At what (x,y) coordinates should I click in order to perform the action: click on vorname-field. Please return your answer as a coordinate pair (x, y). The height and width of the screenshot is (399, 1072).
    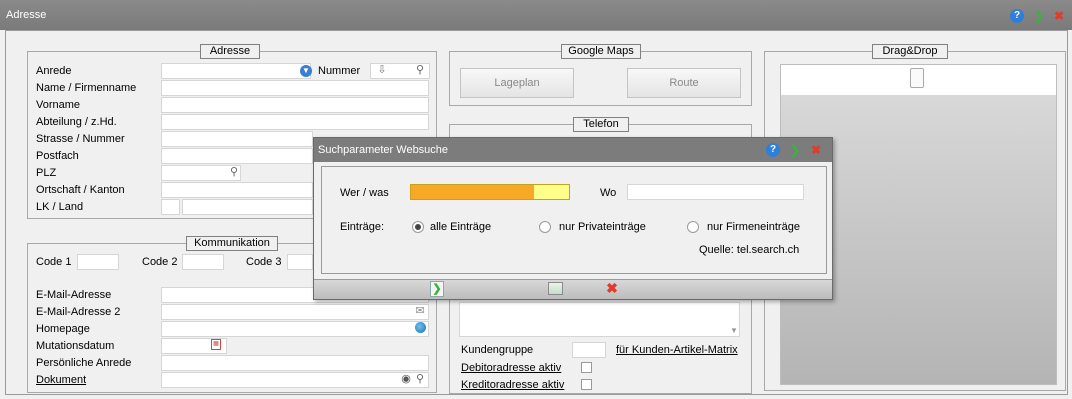
    Looking at the image, I should click on (295, 105).